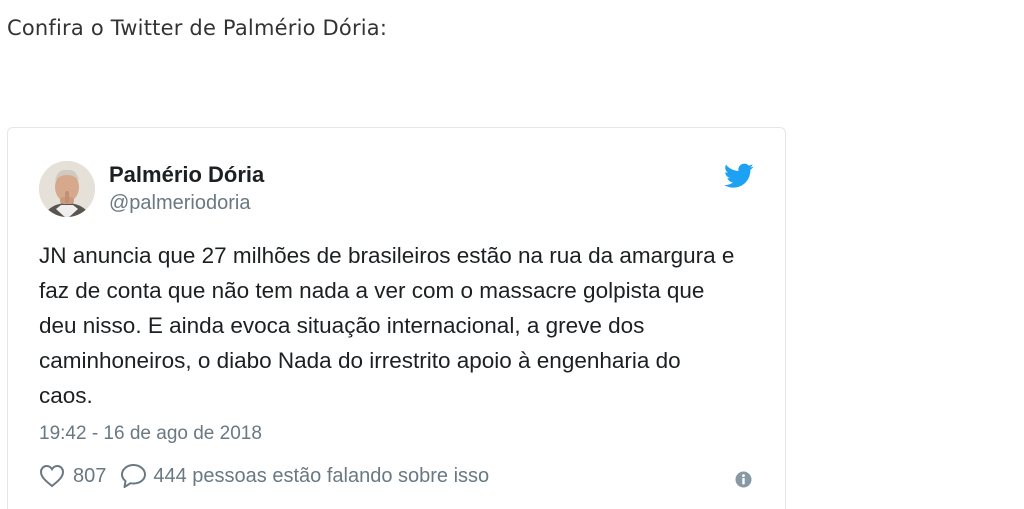 The height and width of the screenshot is (509, 1024). What do you see at coordinates (321, 475) in the screenshot?
I see `conversation-count: 444 pessoas estão falando sobre isso` at bounding box center [321, 475].